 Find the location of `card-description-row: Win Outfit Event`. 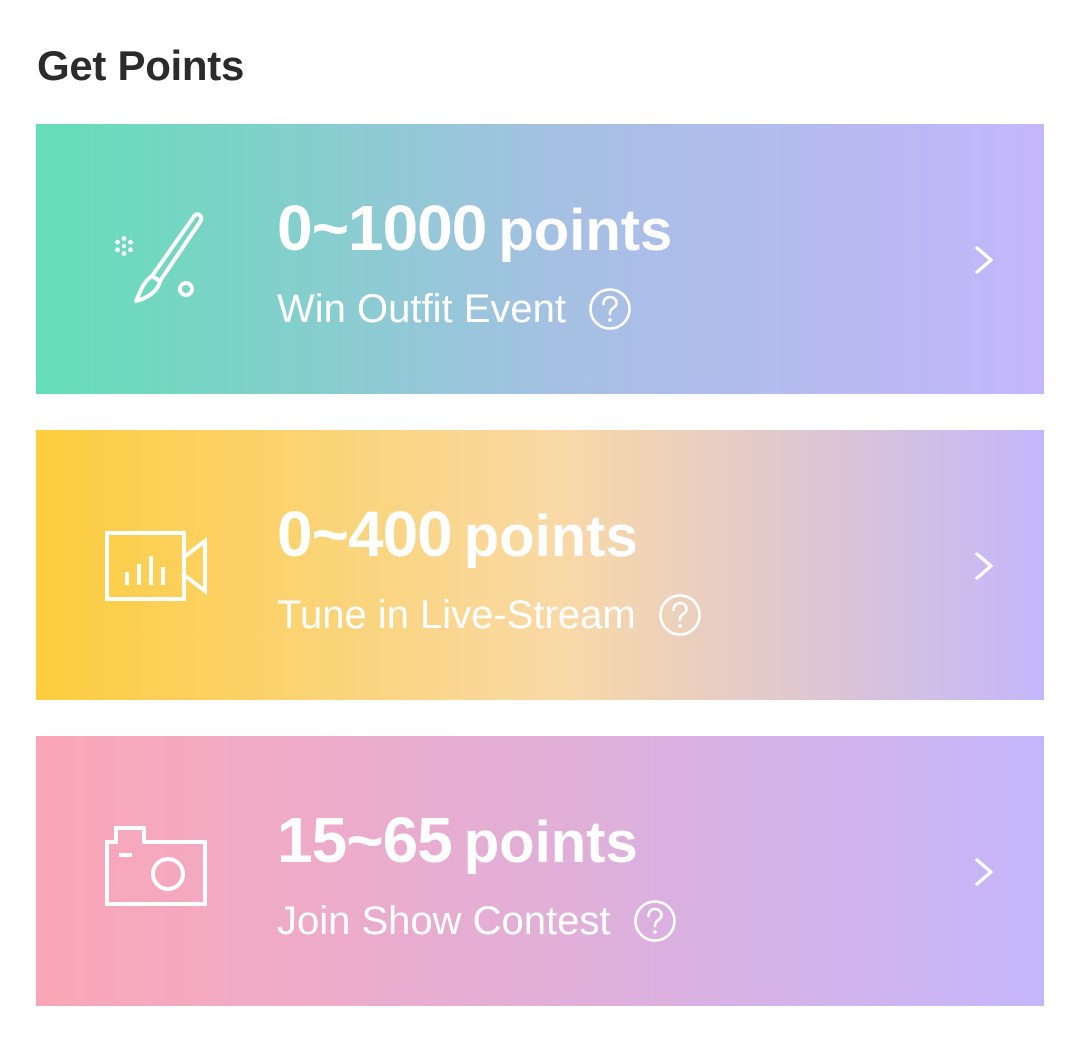

card-description-row: Win Outfit Event is located at coordinates (454, 309).